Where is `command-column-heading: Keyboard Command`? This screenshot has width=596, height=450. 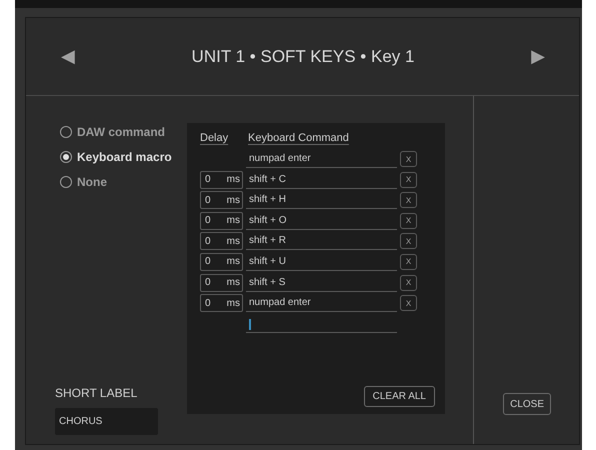
command-column-heading: Keyboard Command is located at coordinates (298, 138).